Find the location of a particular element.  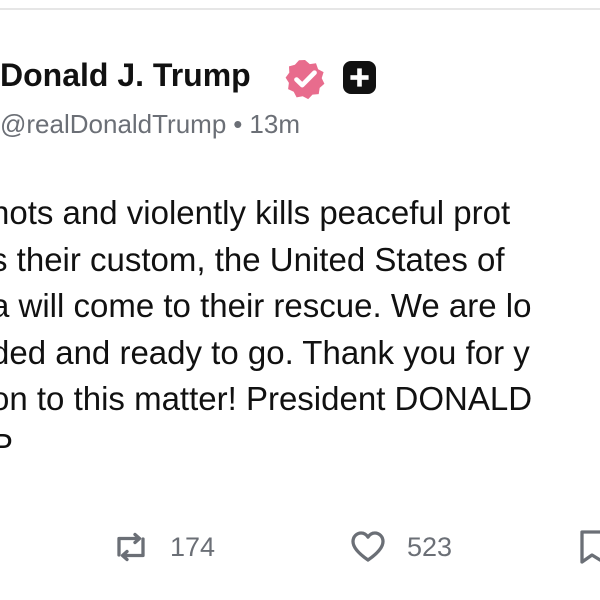

post-body-line: P is located at coordinates (7, 445).